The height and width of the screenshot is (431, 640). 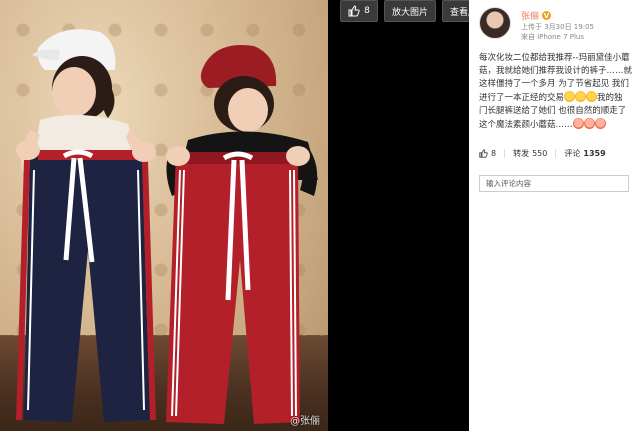 I want to click on comment-label: 评论, so click(x=572, y=153).